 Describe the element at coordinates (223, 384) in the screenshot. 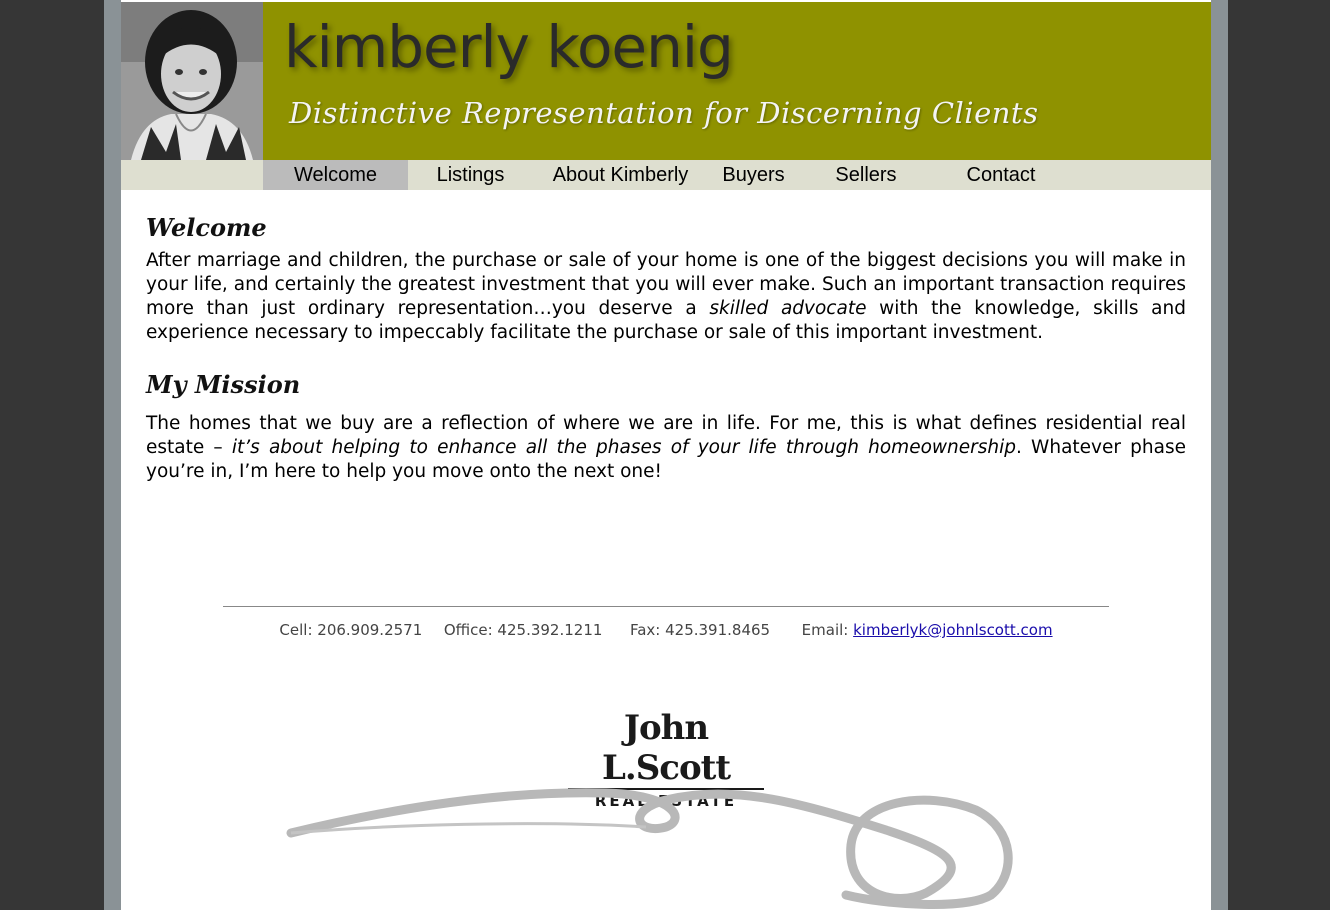

I see `mission-heading: My Mission` at that location.